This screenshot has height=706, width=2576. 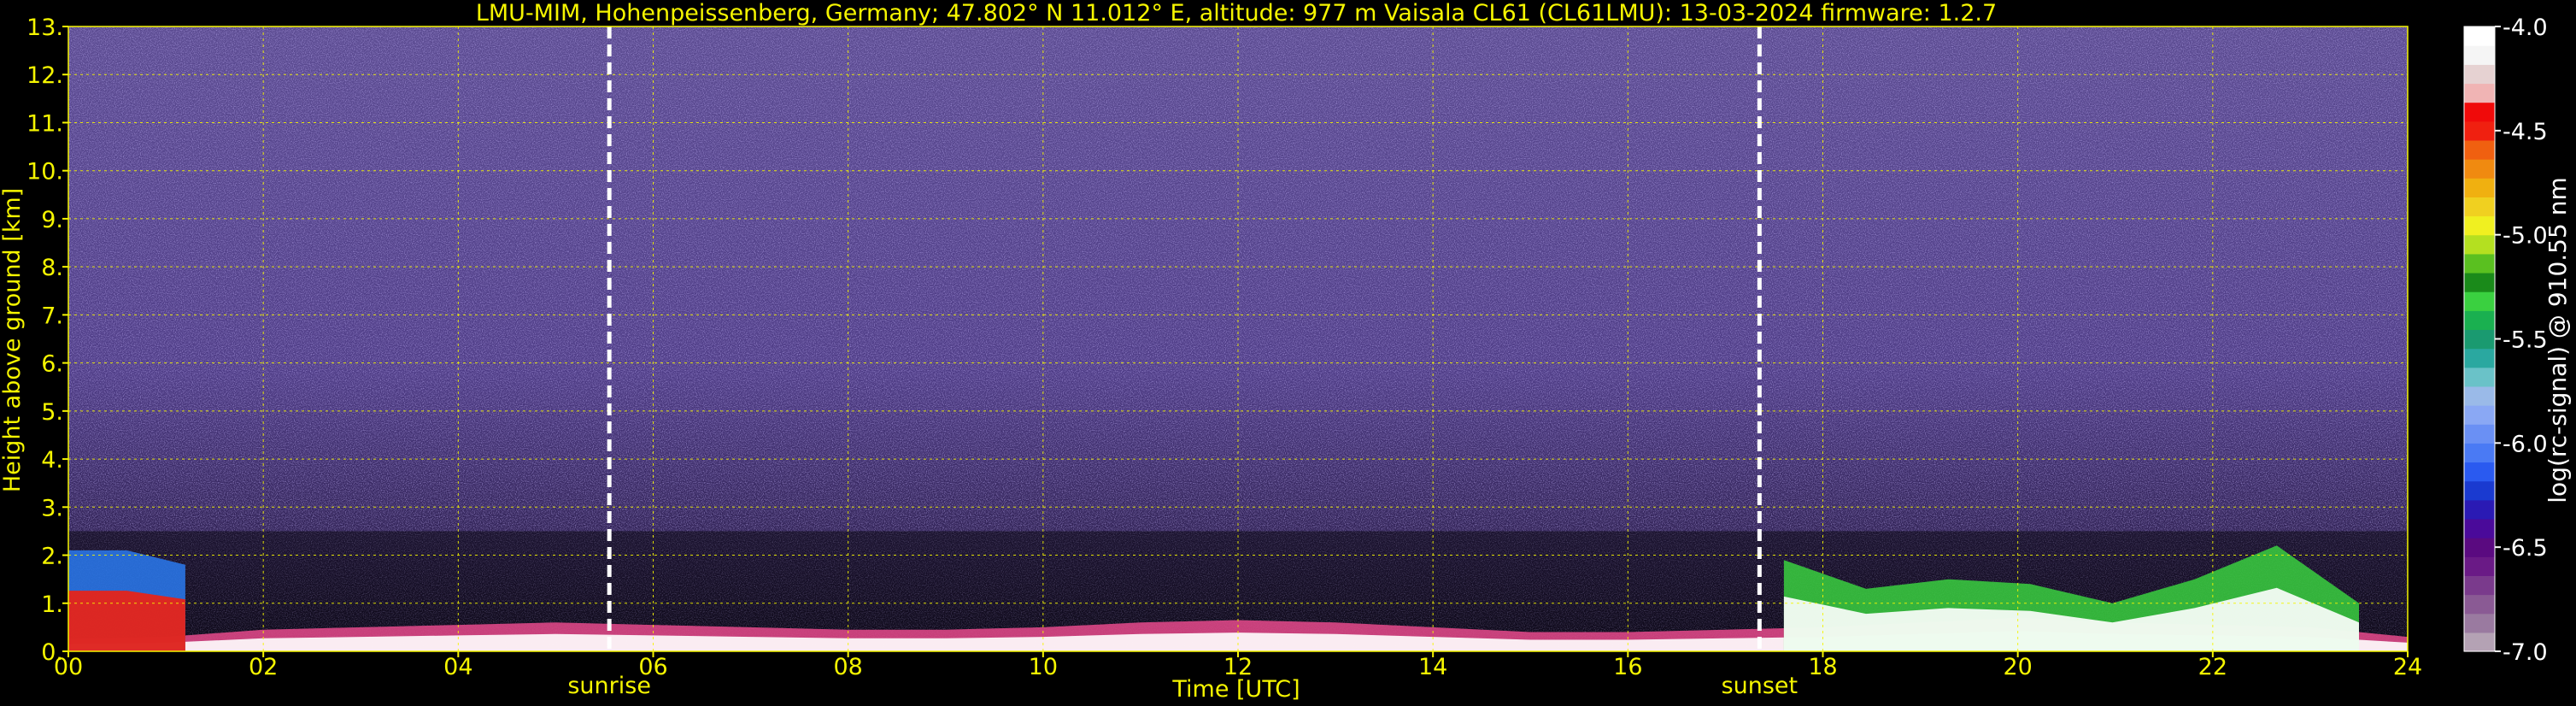 What do you see at coordinates (2525, 548) in the screenshot?
I see `colorbar-tick-label: -6.5` at bounding box center [2525, 548].